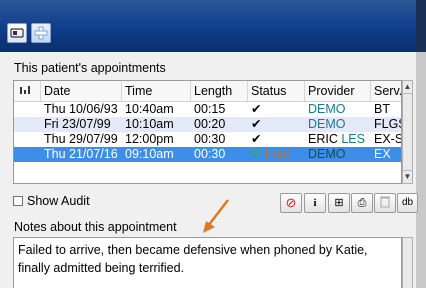 The height and width of the screenshot is (288, 426). What do you see at coordinates (382, 154) in the screenshot?
I see `row-service: EX` at bounding box center [382, 154].